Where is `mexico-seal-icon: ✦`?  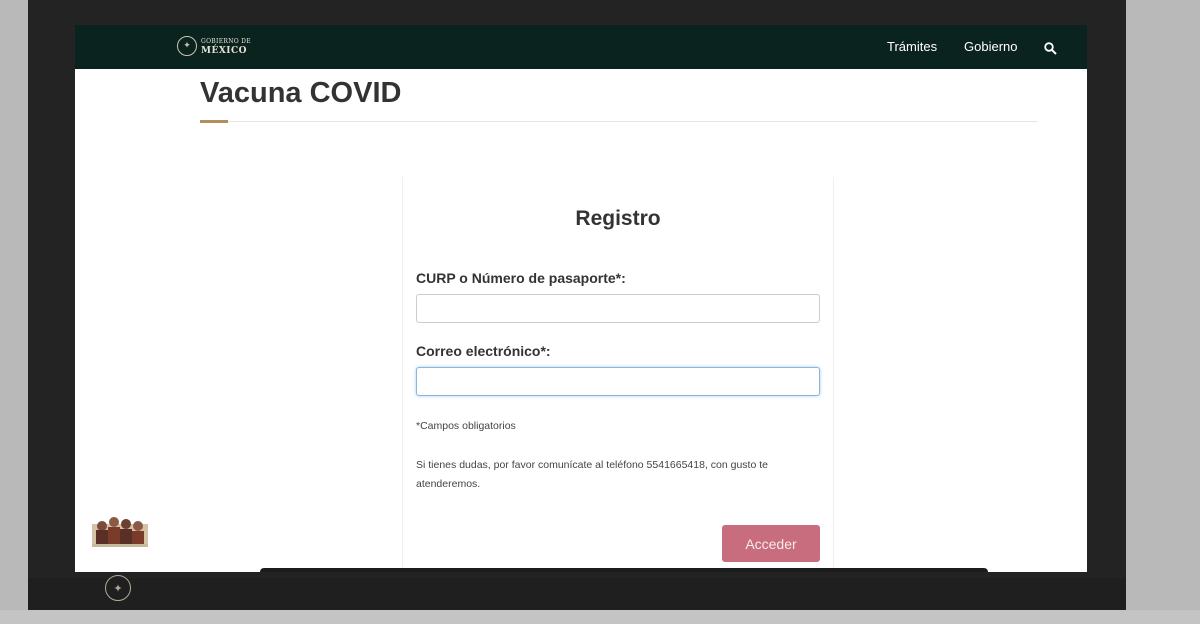
mexico-seal-icon: ✦ is located at coordinates (118, 588).